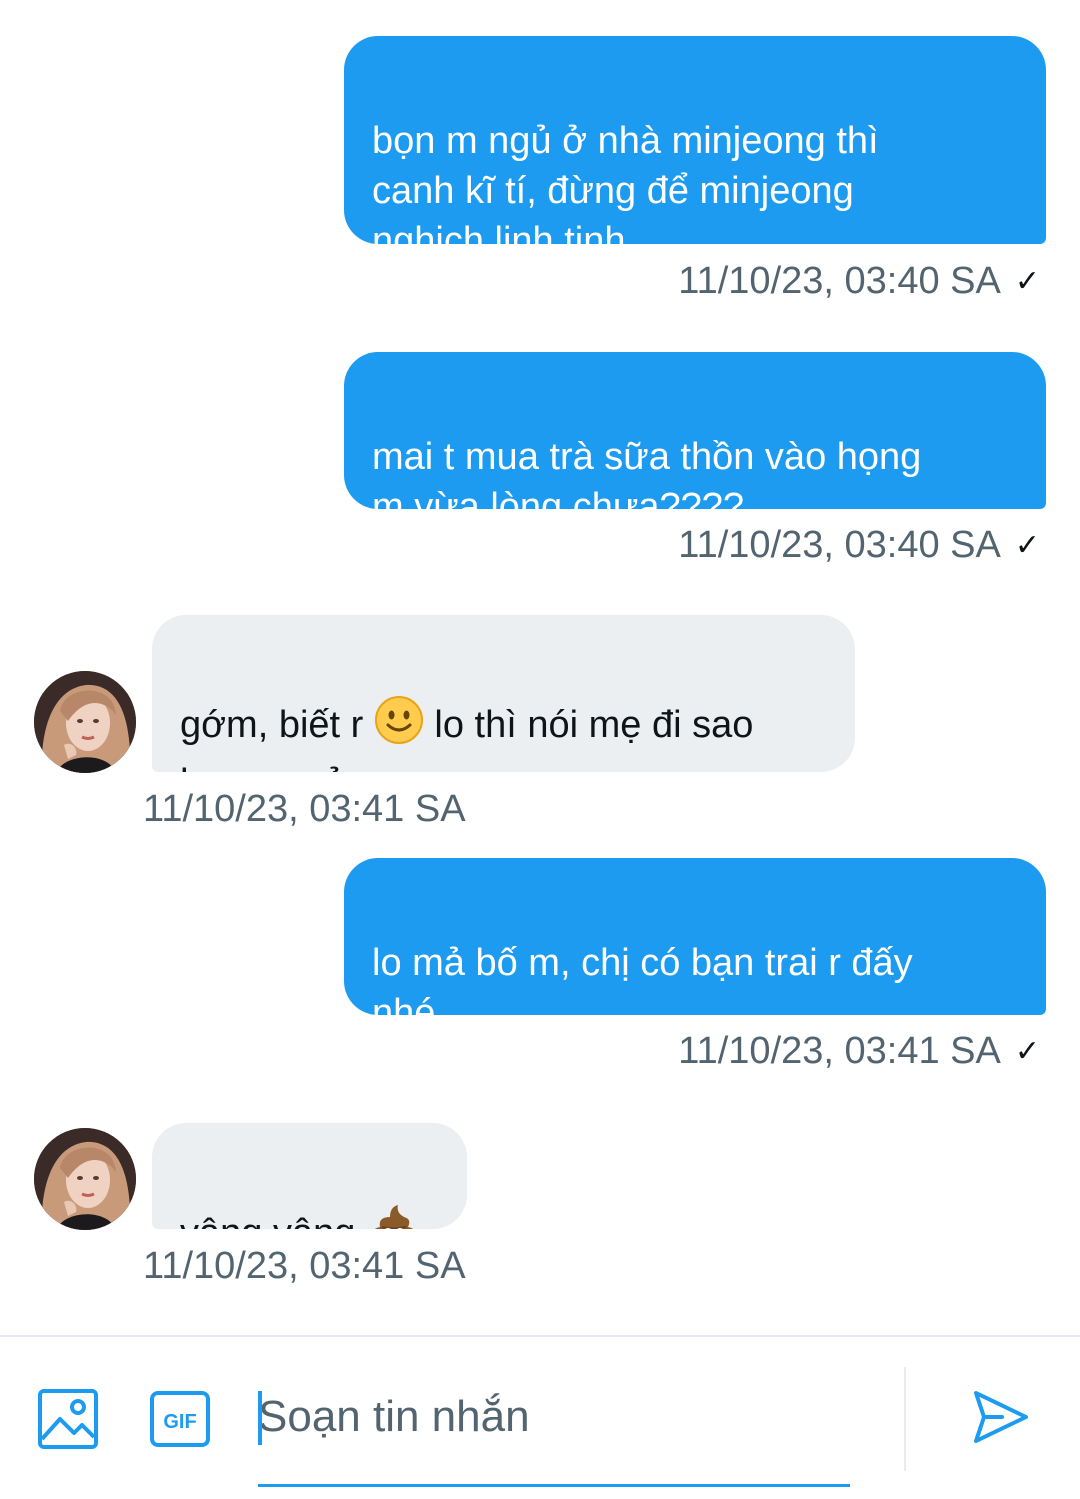 The image size is (1080, 1499). I want to click on gif-icon: GIF, so click(180, 1419).